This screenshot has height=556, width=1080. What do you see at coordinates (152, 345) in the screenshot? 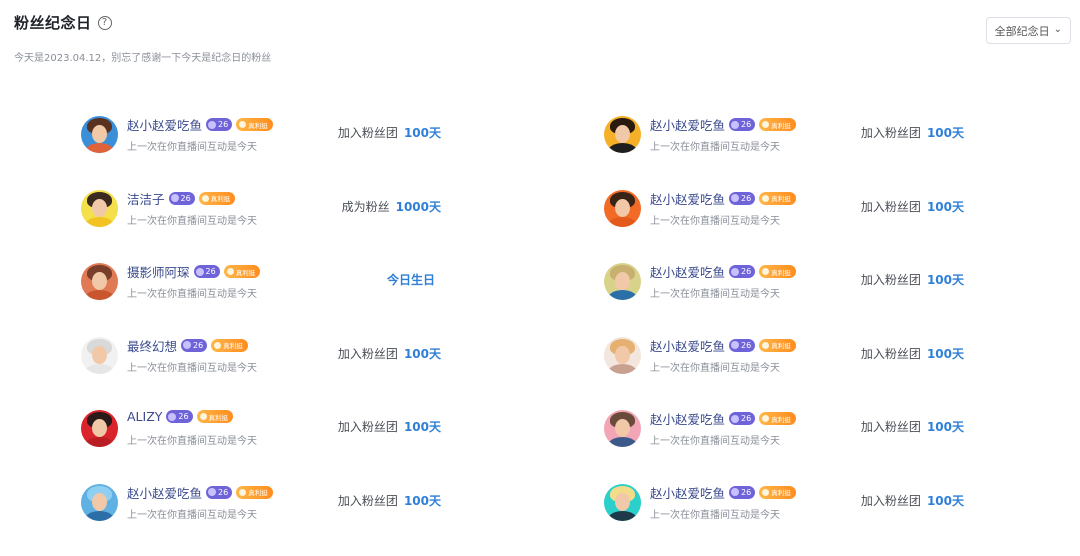
I see `fan-name: 最终幻想` at bounding box center [152, 345].